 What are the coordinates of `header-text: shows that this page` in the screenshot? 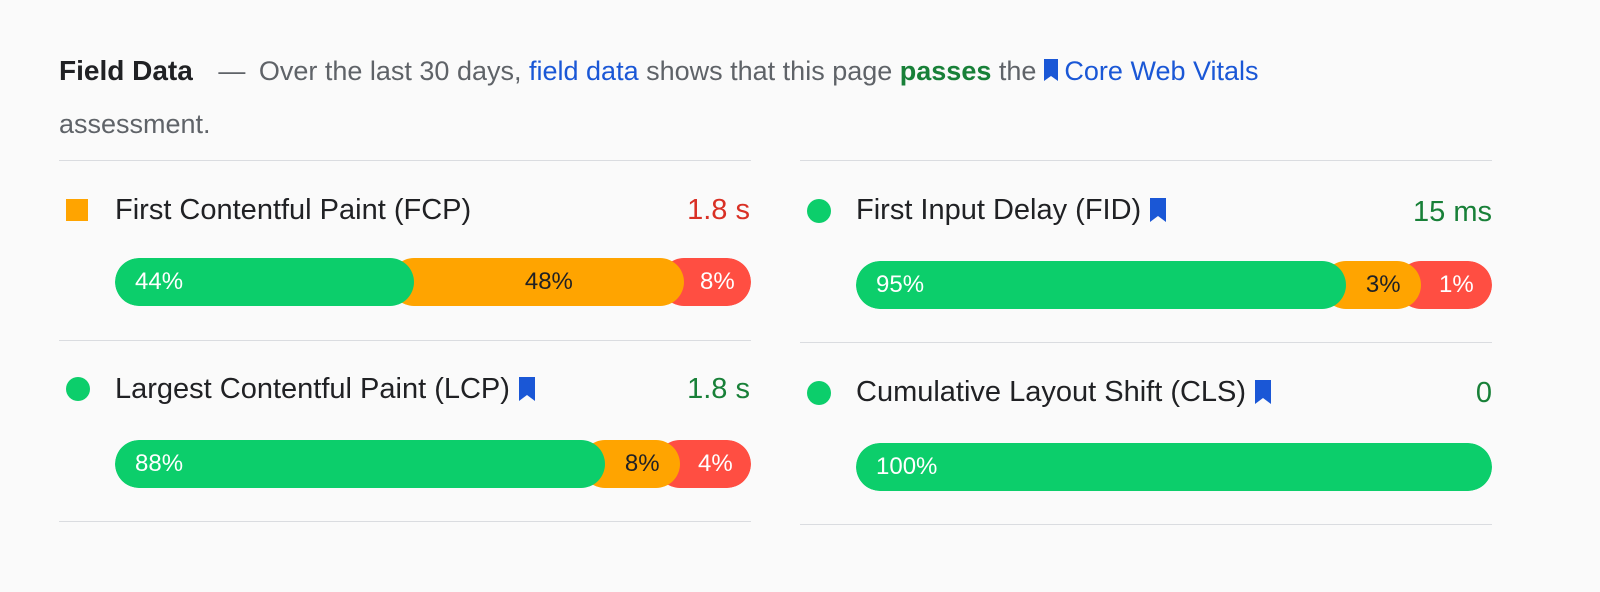 It's located at (769, 71).